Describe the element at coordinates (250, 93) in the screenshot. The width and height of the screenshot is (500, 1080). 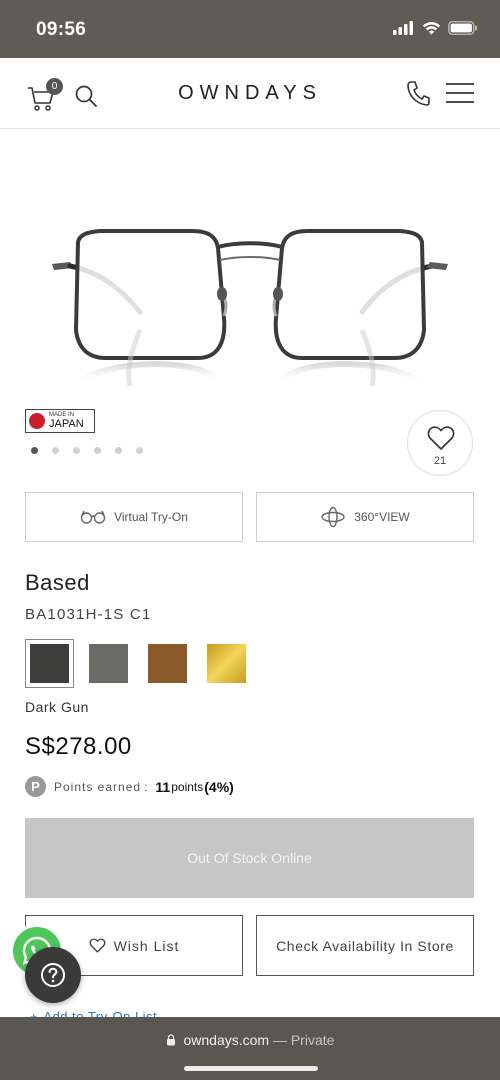
I see `site-header: 0 OWNDAYS` at that location.